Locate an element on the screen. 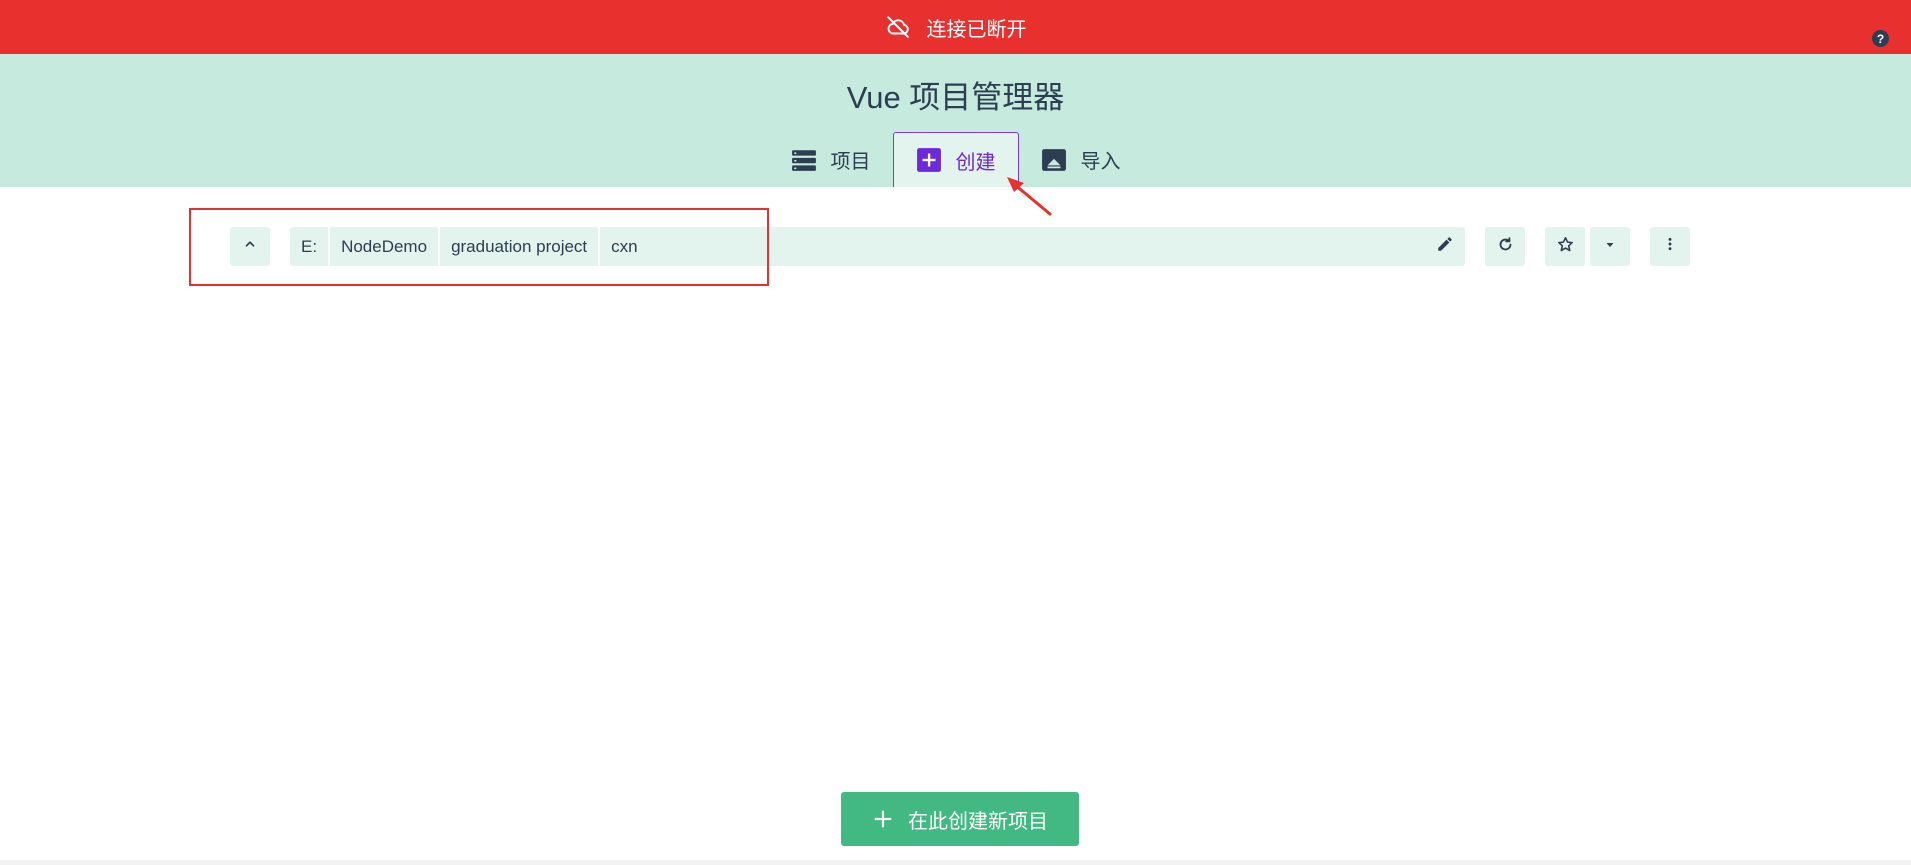 This screenshot has height=865, width=1911. nav-tabs: 项目 创建 导入 is located at coordinates (955, 159).